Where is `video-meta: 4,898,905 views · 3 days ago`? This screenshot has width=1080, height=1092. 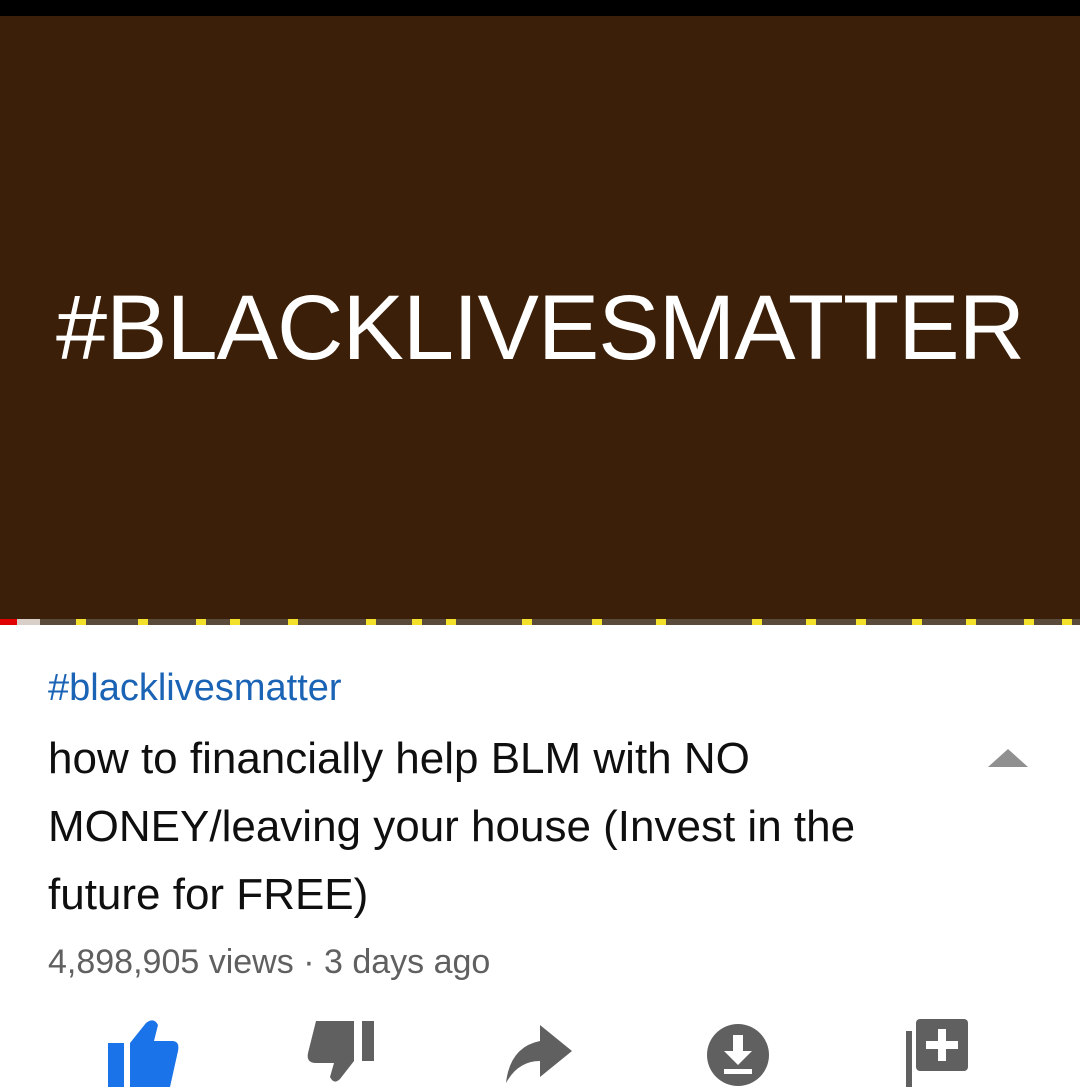
video-meta: 4,898,905 views · 3 days ago is located at coordinates (269, 962).